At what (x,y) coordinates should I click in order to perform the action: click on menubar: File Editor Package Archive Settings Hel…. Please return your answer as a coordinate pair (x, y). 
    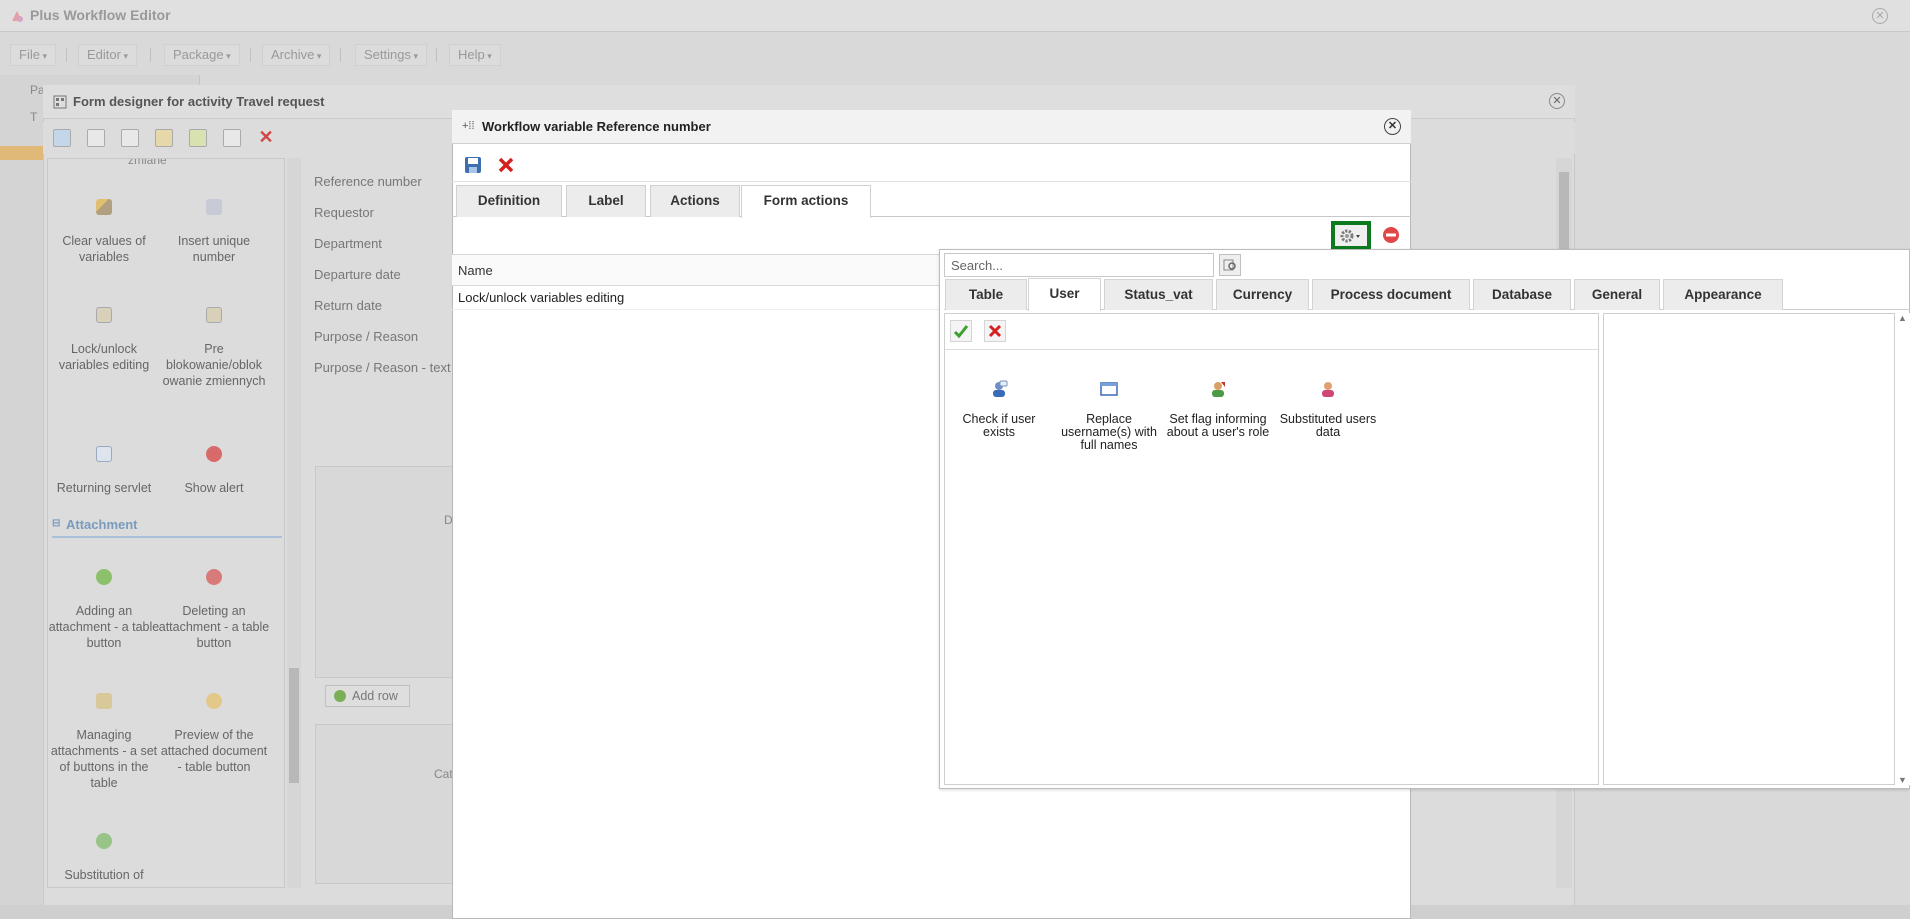
    Looking at the image, I should click on (955, 53).